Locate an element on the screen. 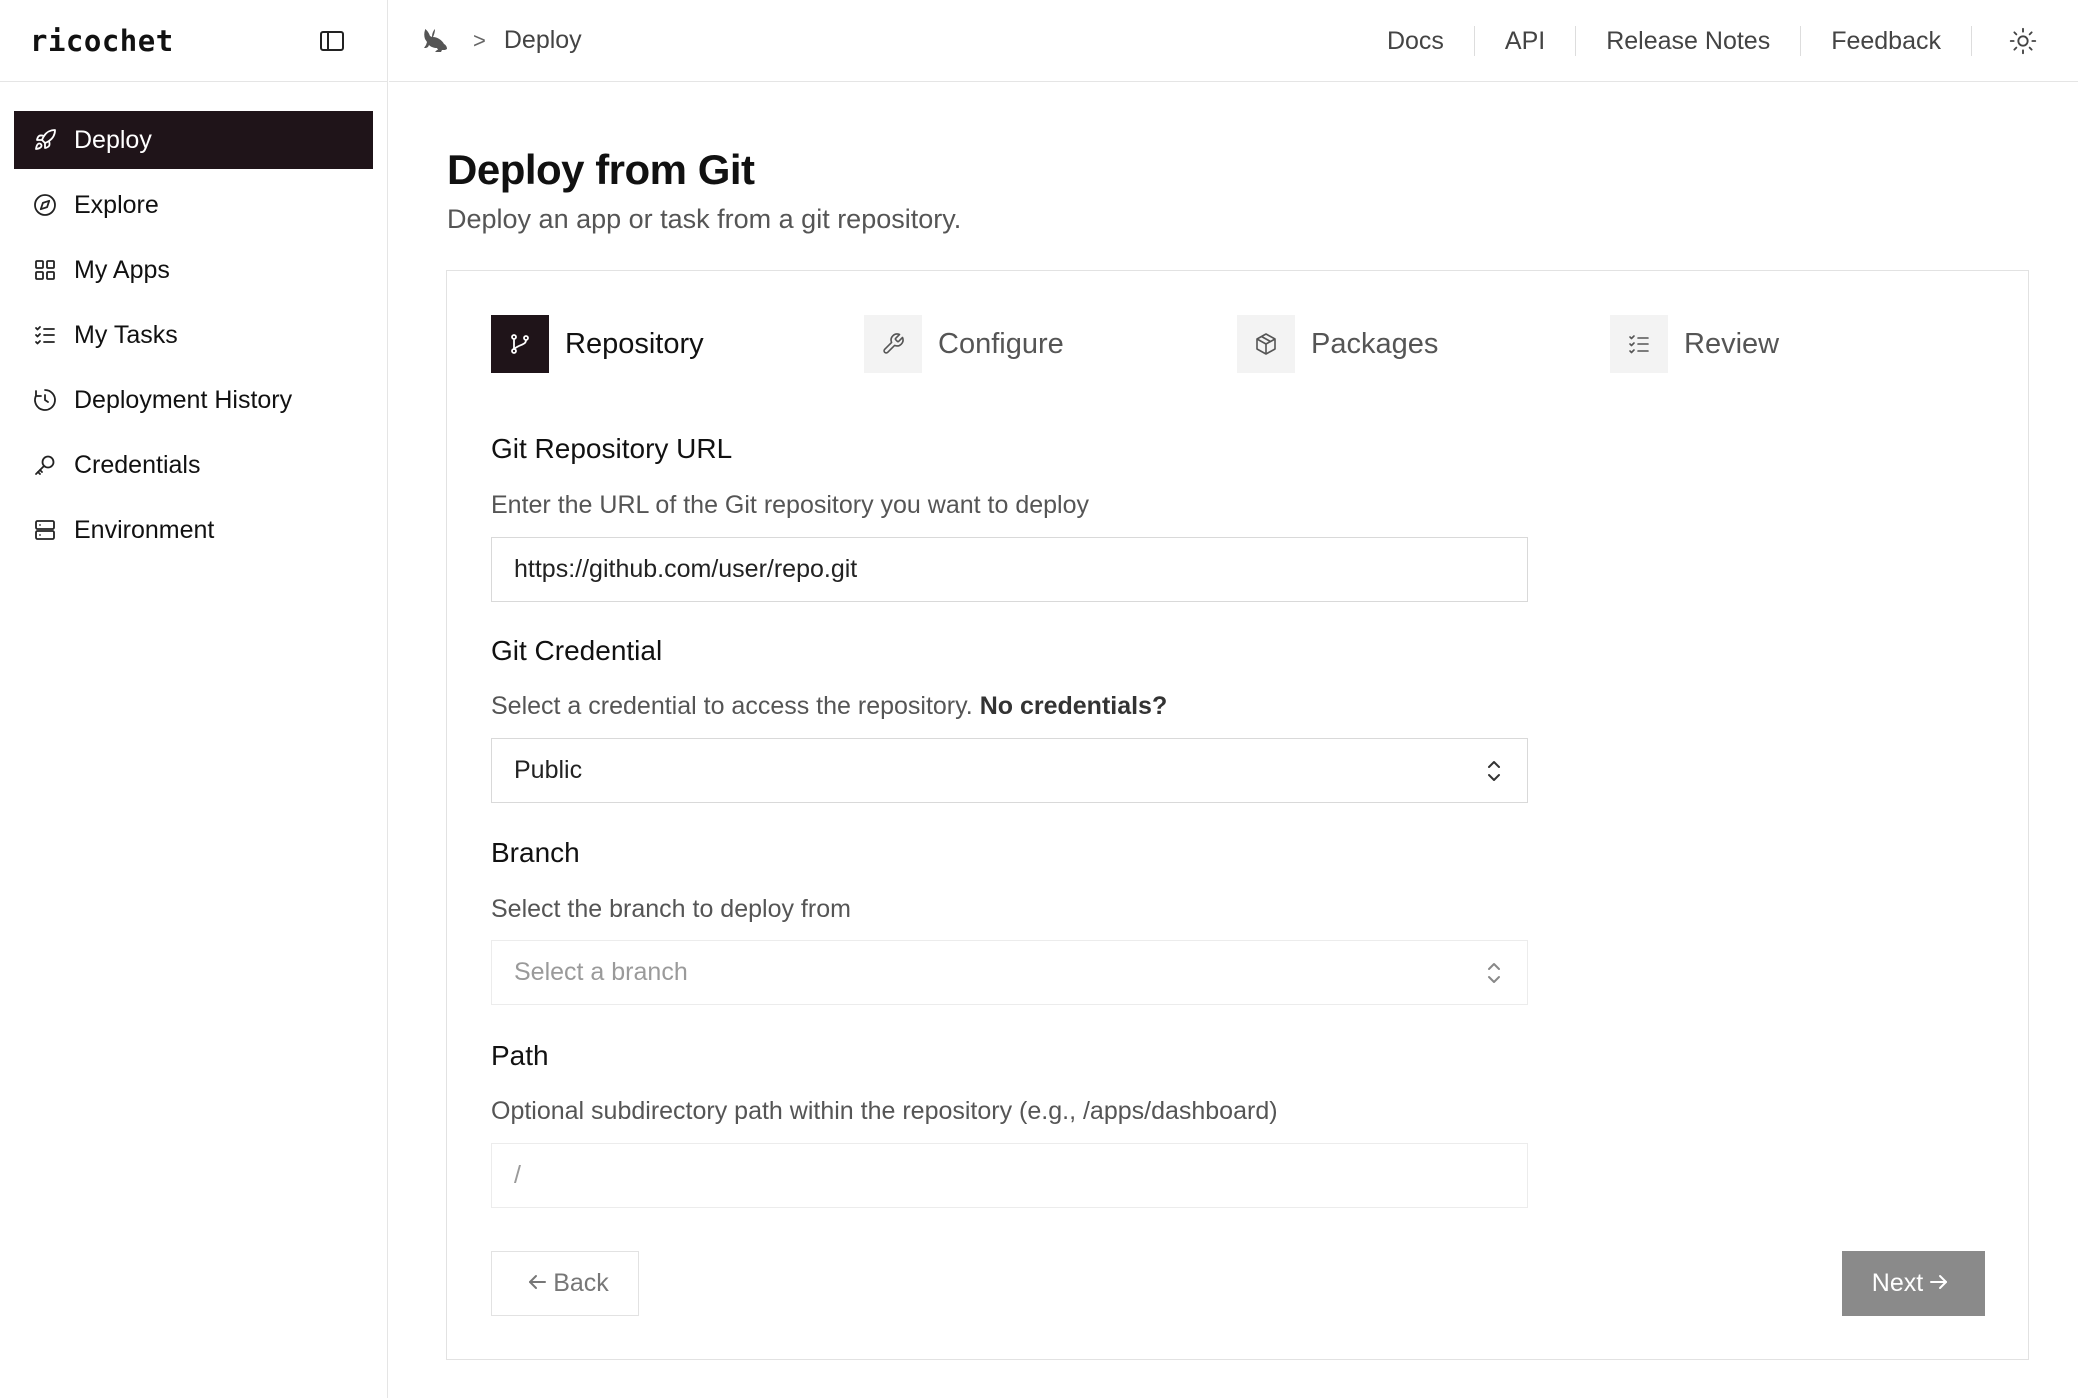  next-button-label: Next is located at coordinates (1897, 1283).